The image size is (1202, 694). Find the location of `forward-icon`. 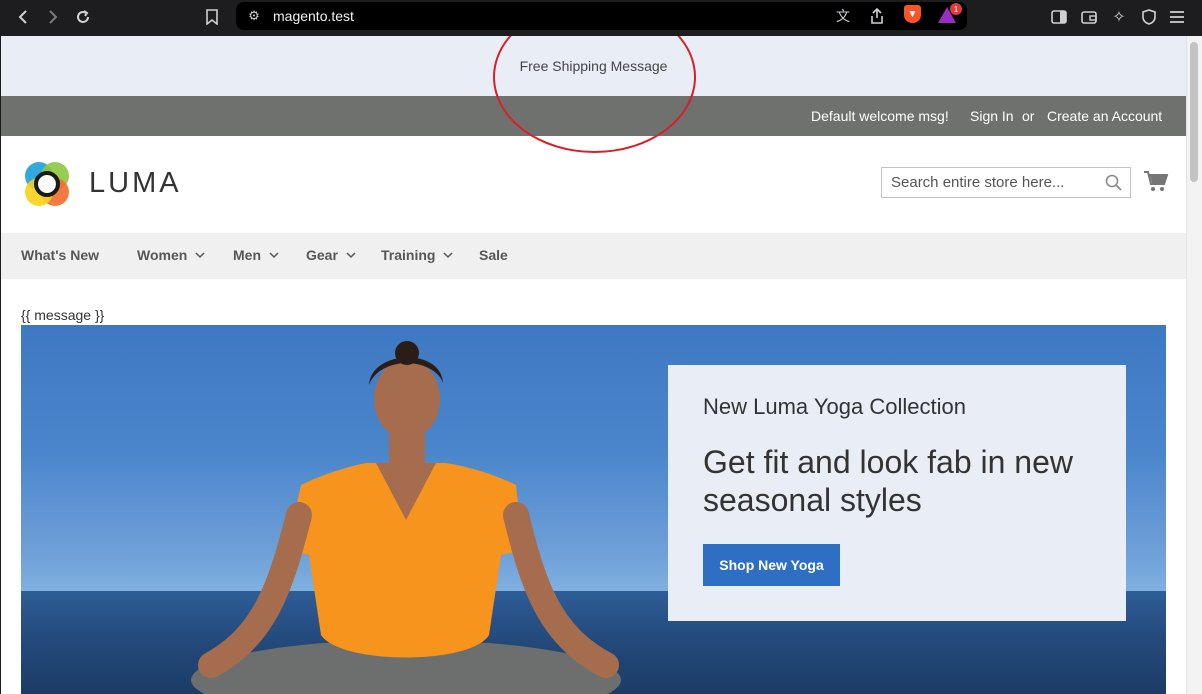

forward-icon is located at coordinates (53, 17).